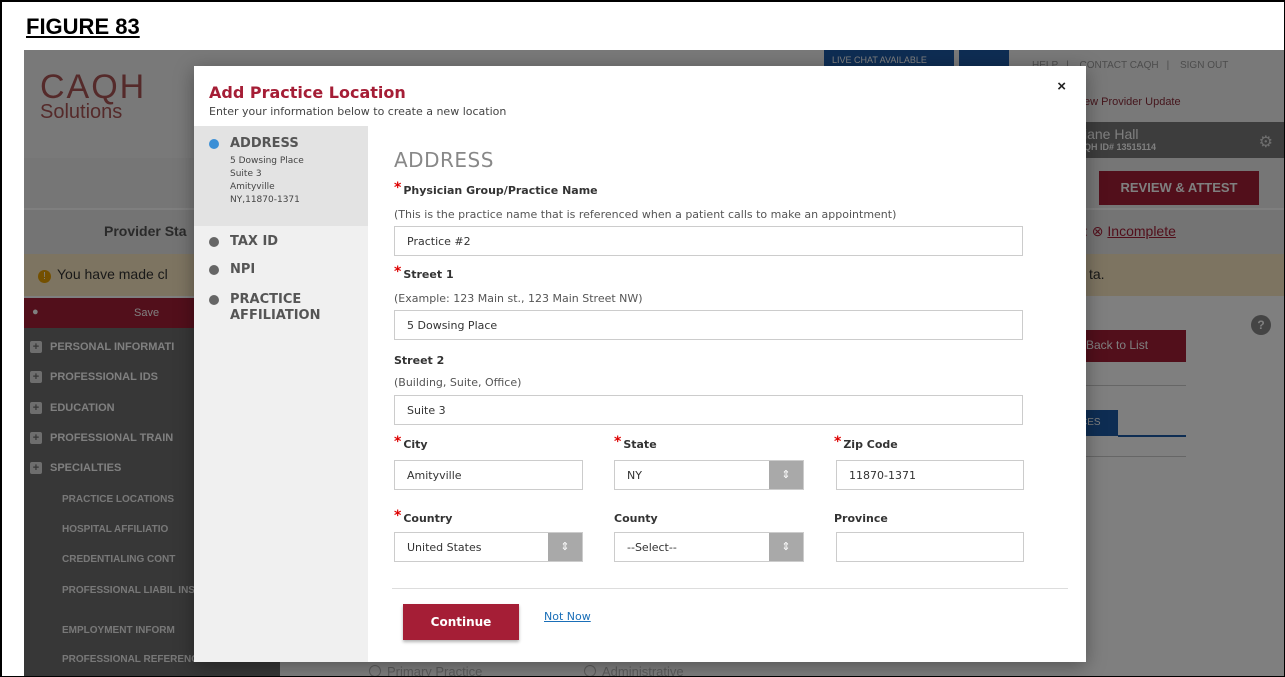 The height and width of the screenshot is (677, 1285). I want to click on country-label: * Country, so click(423, 517).